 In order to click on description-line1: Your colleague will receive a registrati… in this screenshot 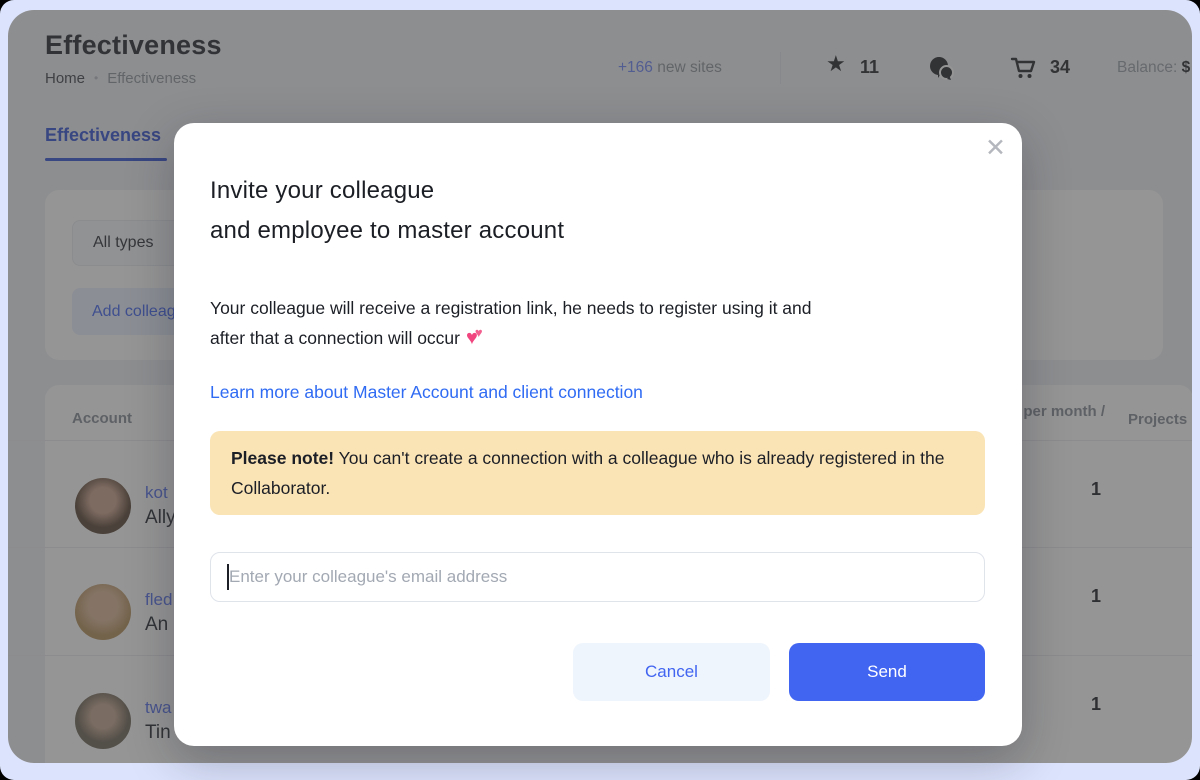, I will do `click(511, 308)`.